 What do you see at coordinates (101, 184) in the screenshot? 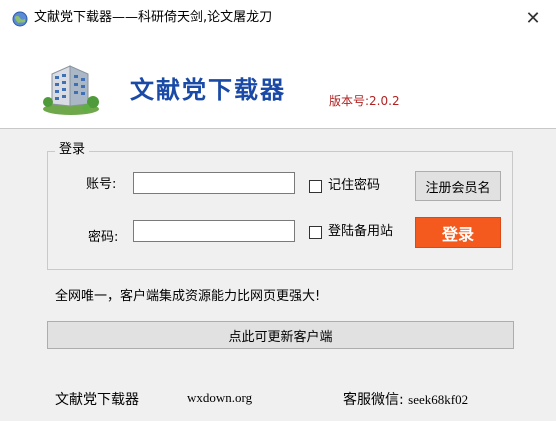
I see `account-label: 账号:` at bounding box center [101, 184].